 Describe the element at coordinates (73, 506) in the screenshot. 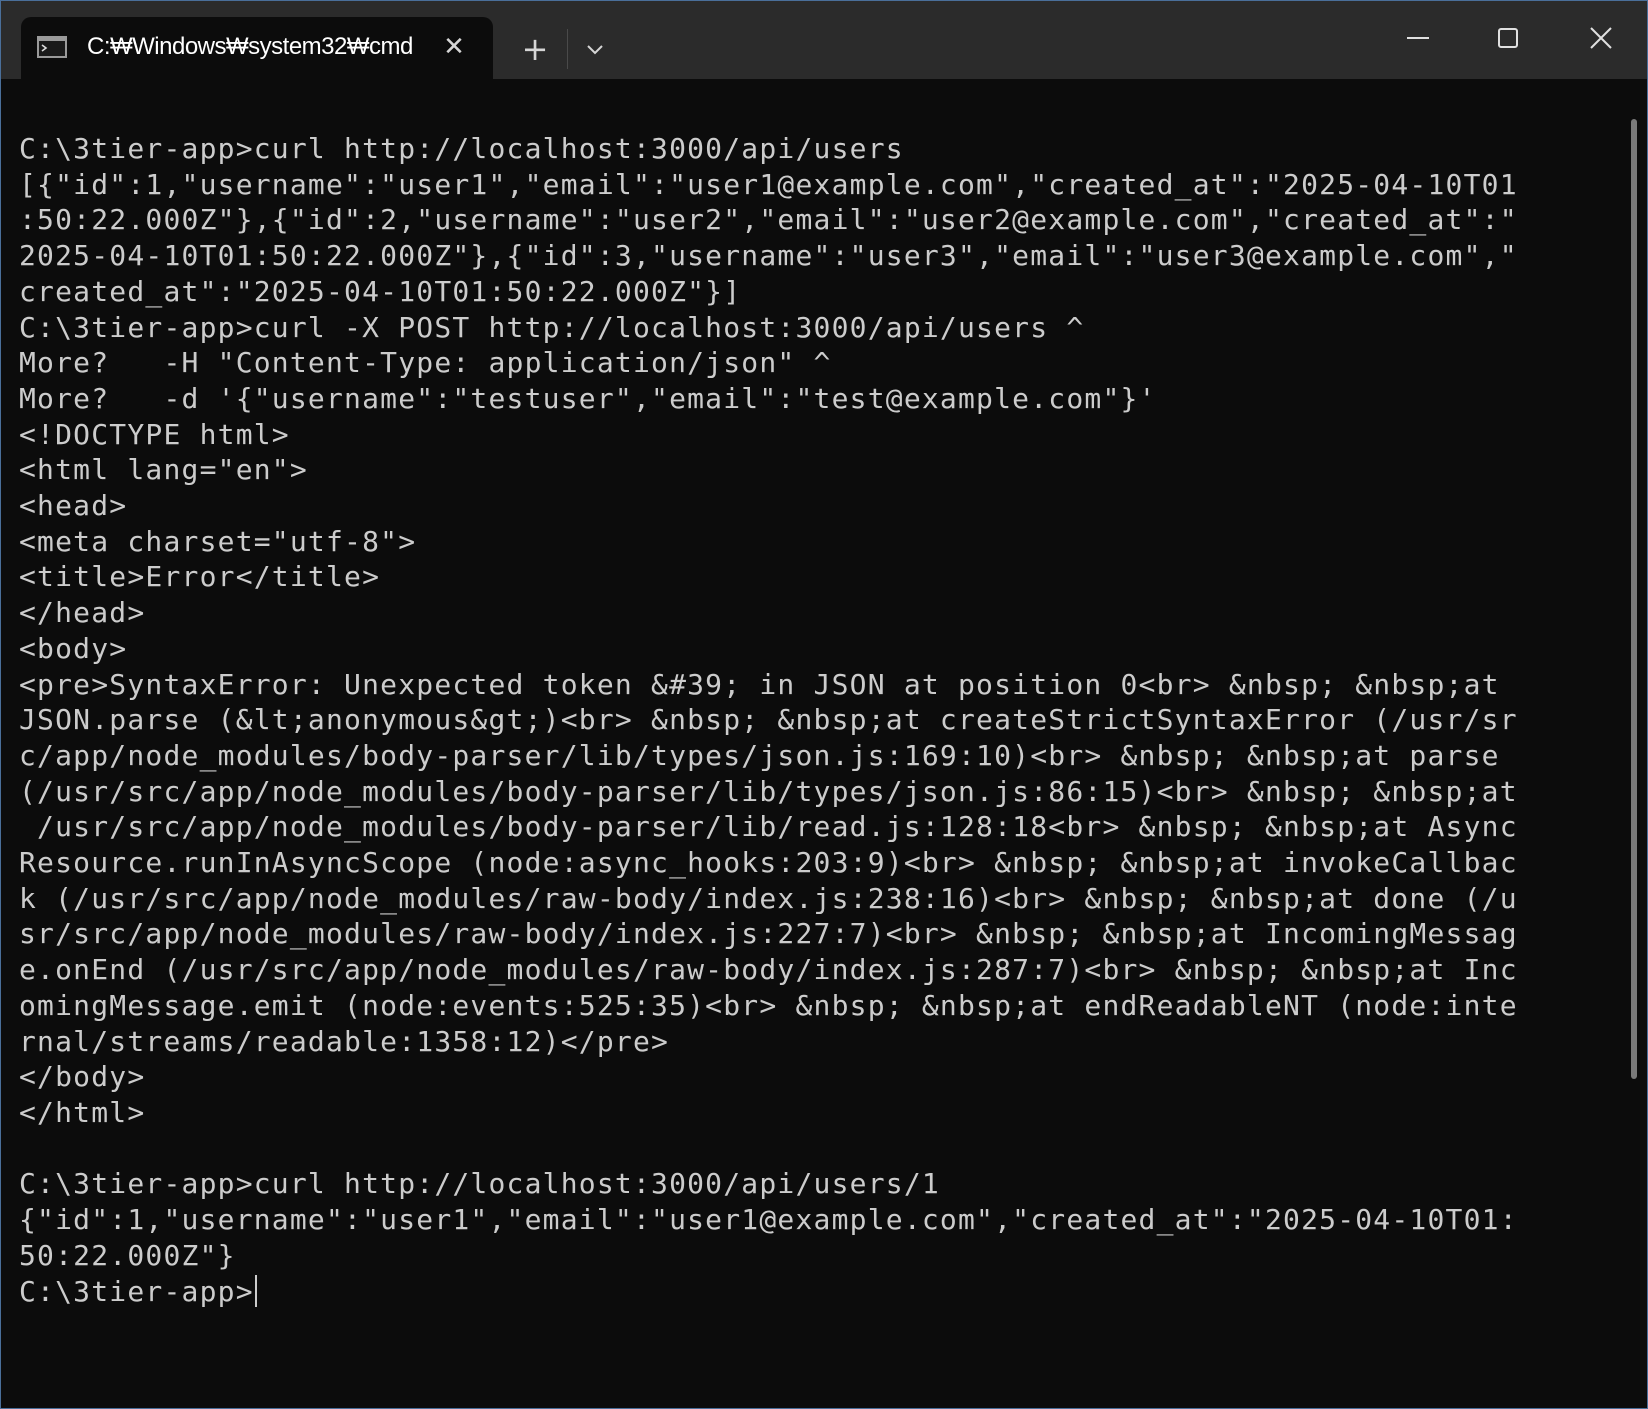

I see `terminal-line: <head>` at that location.